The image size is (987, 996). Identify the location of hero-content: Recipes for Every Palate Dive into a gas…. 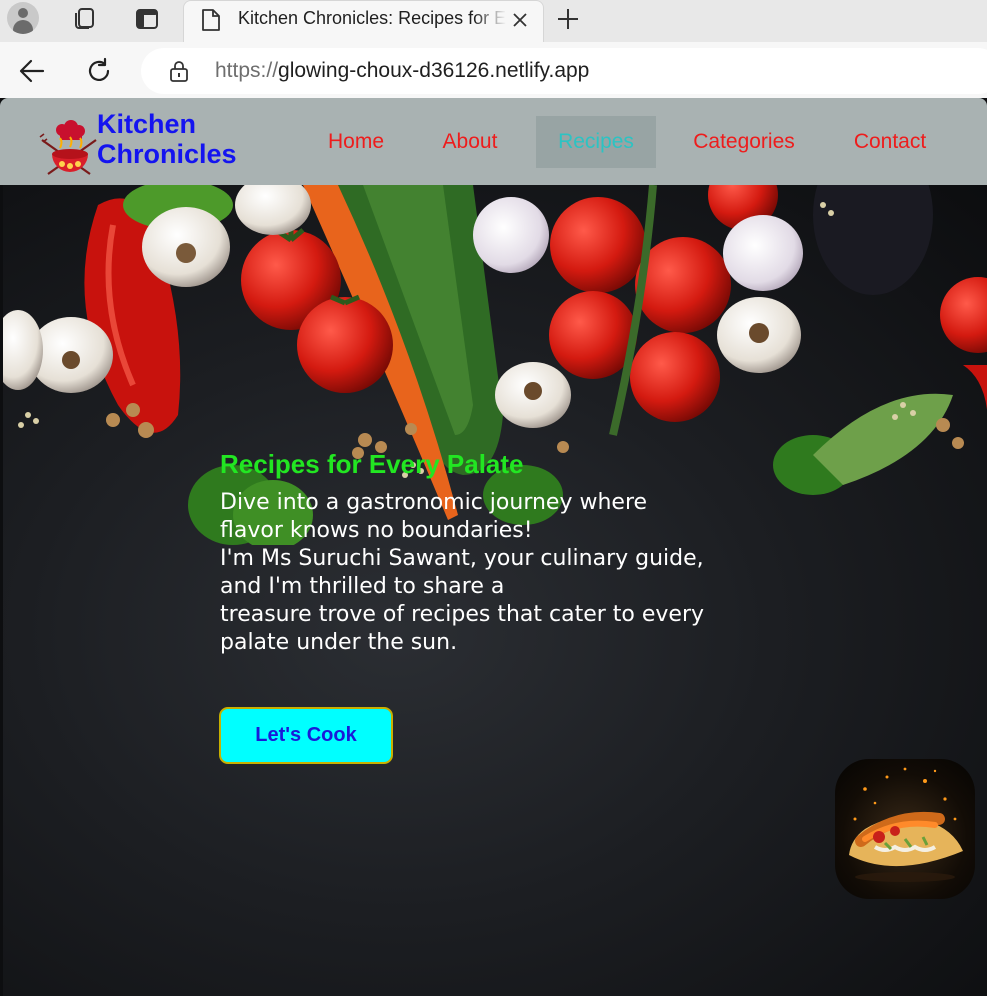
(510, 552).